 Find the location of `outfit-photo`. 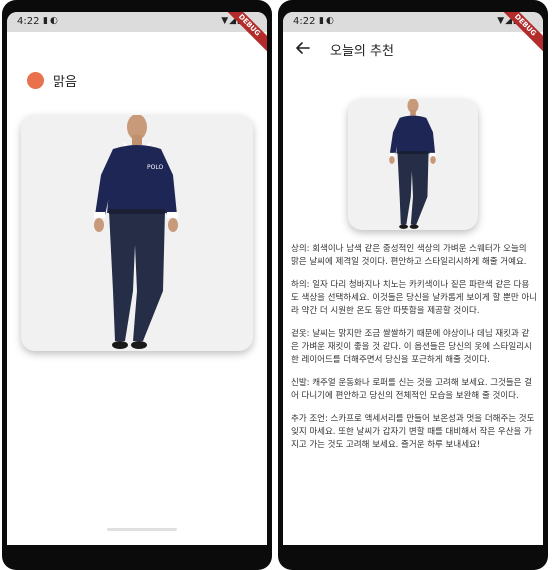

outfit-photo is located at coordinates (413, 164).